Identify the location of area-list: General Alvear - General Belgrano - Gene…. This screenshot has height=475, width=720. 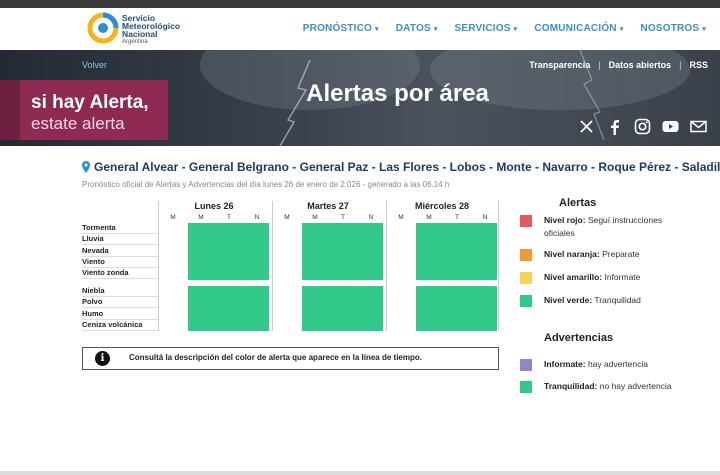
(407, 167).